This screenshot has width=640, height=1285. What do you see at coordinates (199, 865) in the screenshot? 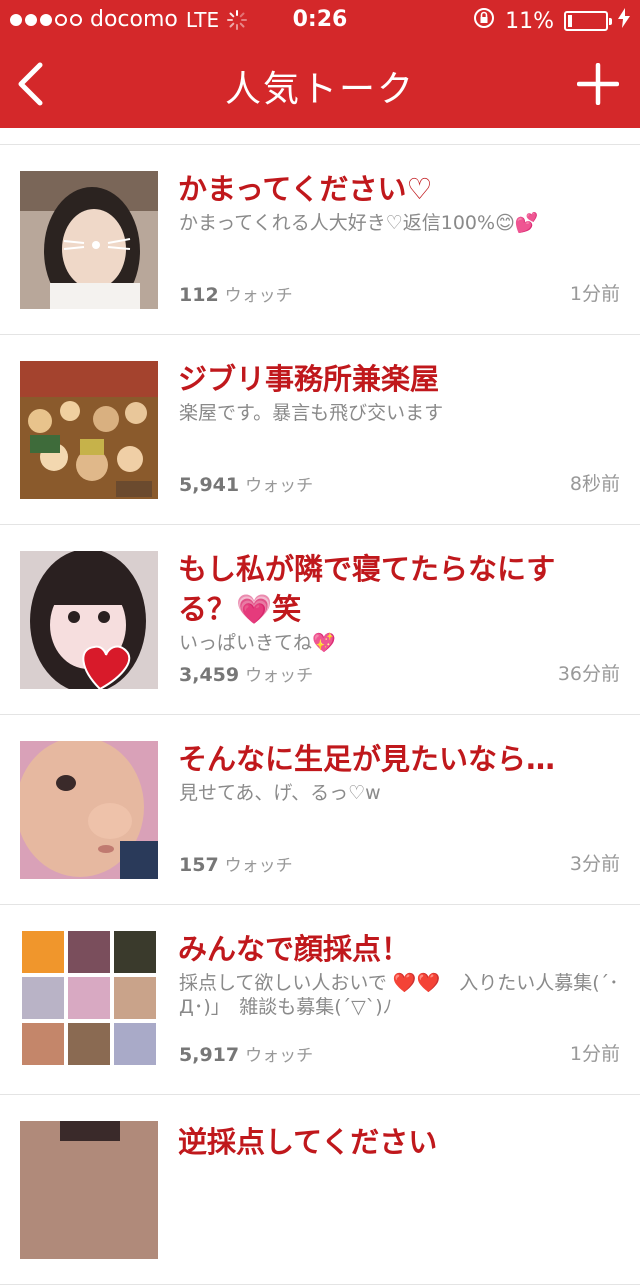
I see `watch-number: 157` at bounding box center [199, 865].